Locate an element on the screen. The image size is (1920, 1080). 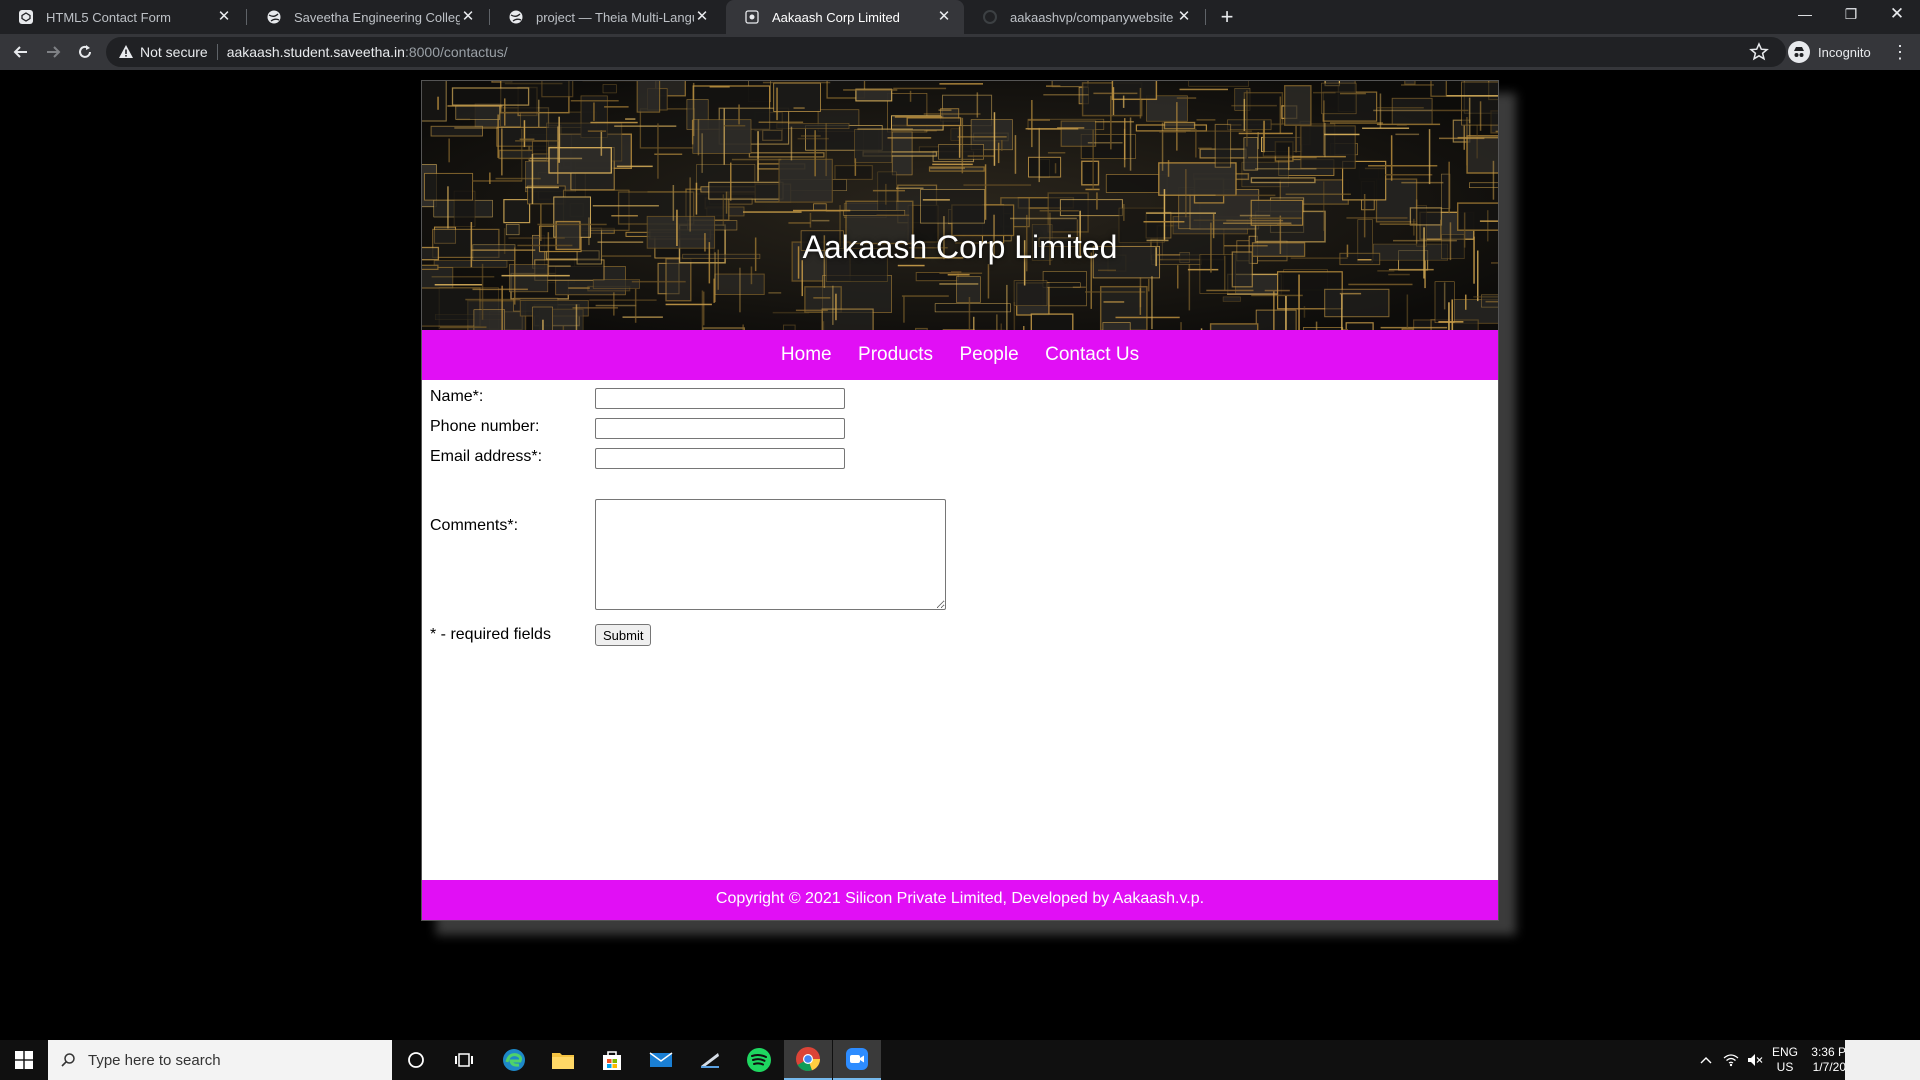
warning-icon is located at coordinates (126, 51).